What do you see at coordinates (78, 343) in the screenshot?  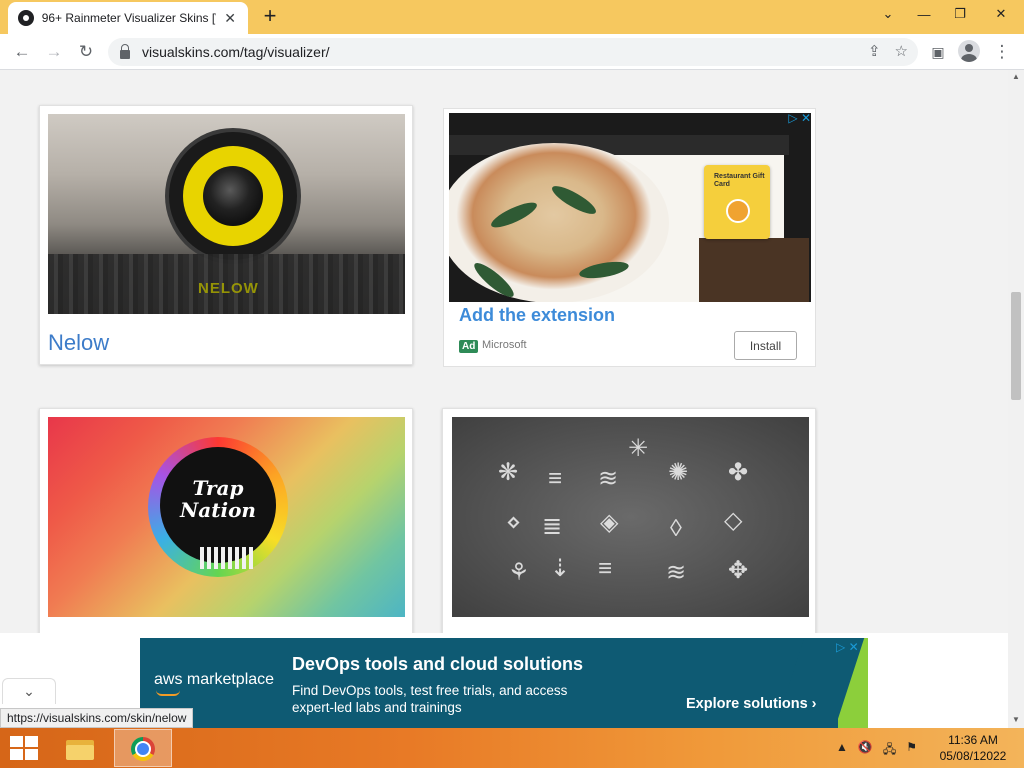 I see `skin-title-link: Nelow` at bounding box center [78, 343].